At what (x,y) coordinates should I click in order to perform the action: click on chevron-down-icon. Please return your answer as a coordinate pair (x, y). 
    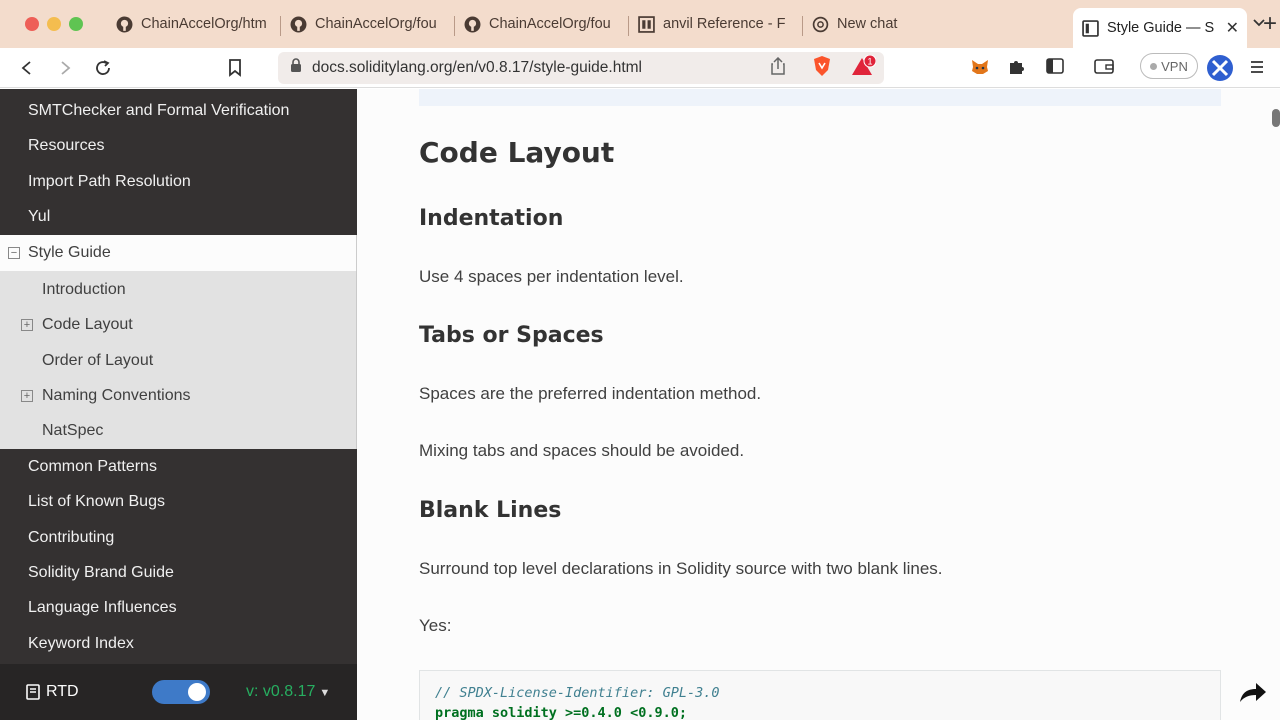
    Looking at the image, I should click on (1259, 25).